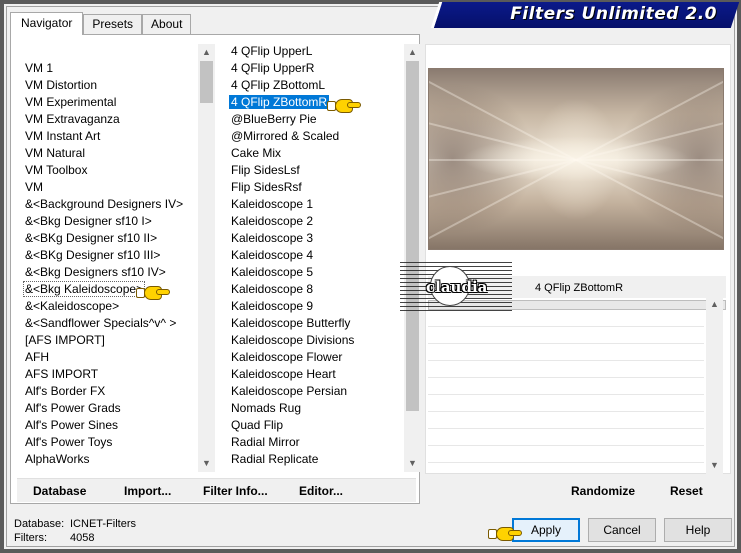  I want to click on category-item: VM, so click(106, 187).